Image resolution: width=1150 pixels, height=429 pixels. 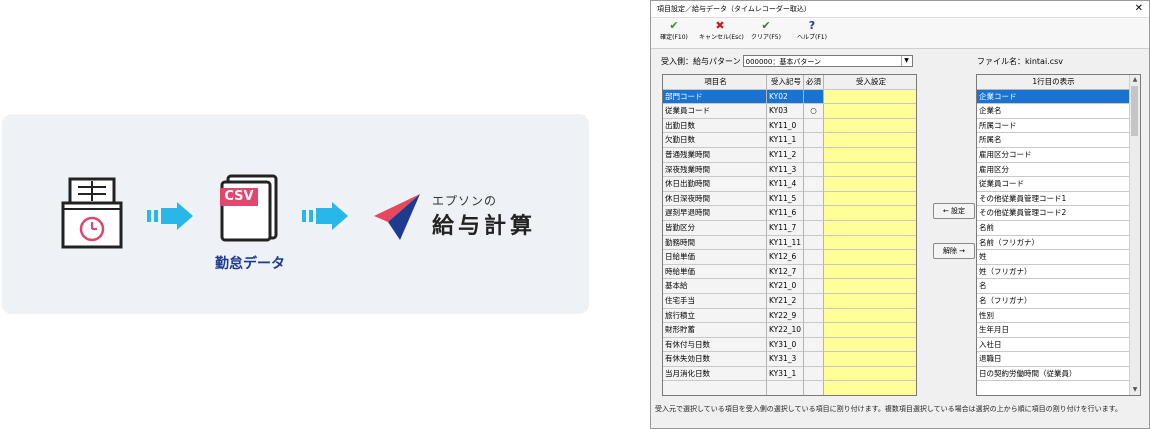 I want to click on assign-button: ← 設定, so click(x=954, y=211).